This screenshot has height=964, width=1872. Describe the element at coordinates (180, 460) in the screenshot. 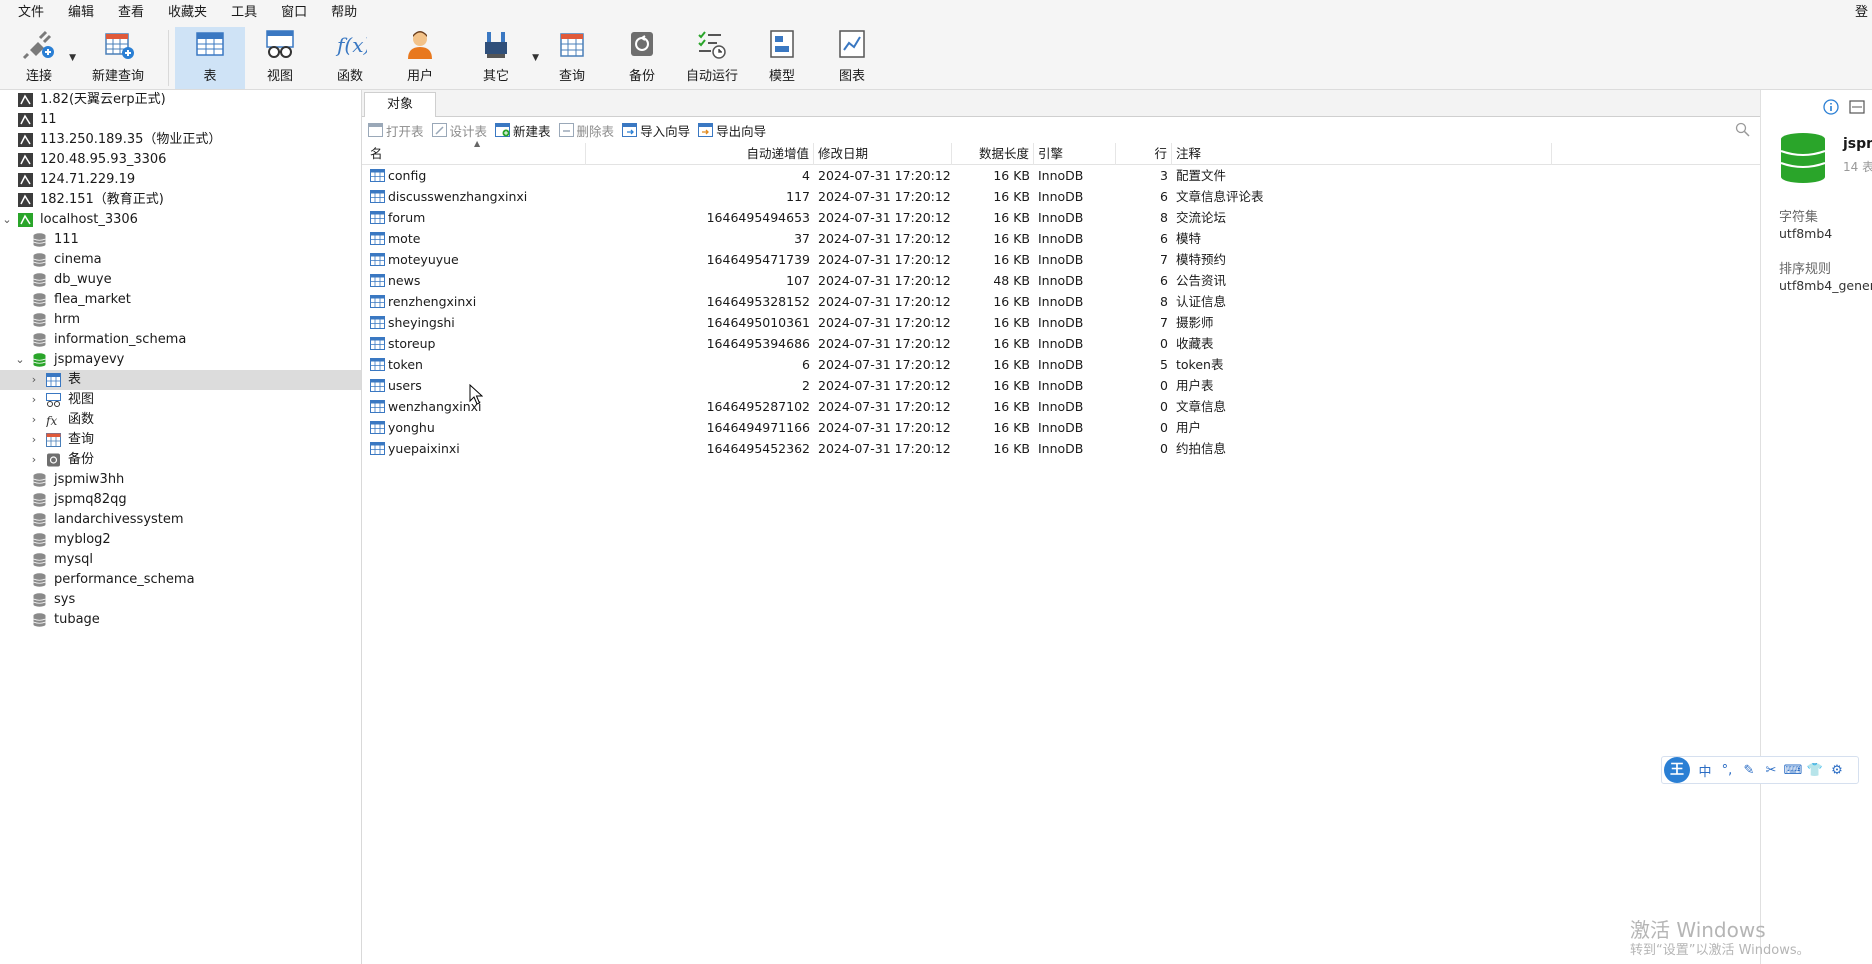

I see `tree-node-backups: › 备份` at that location.